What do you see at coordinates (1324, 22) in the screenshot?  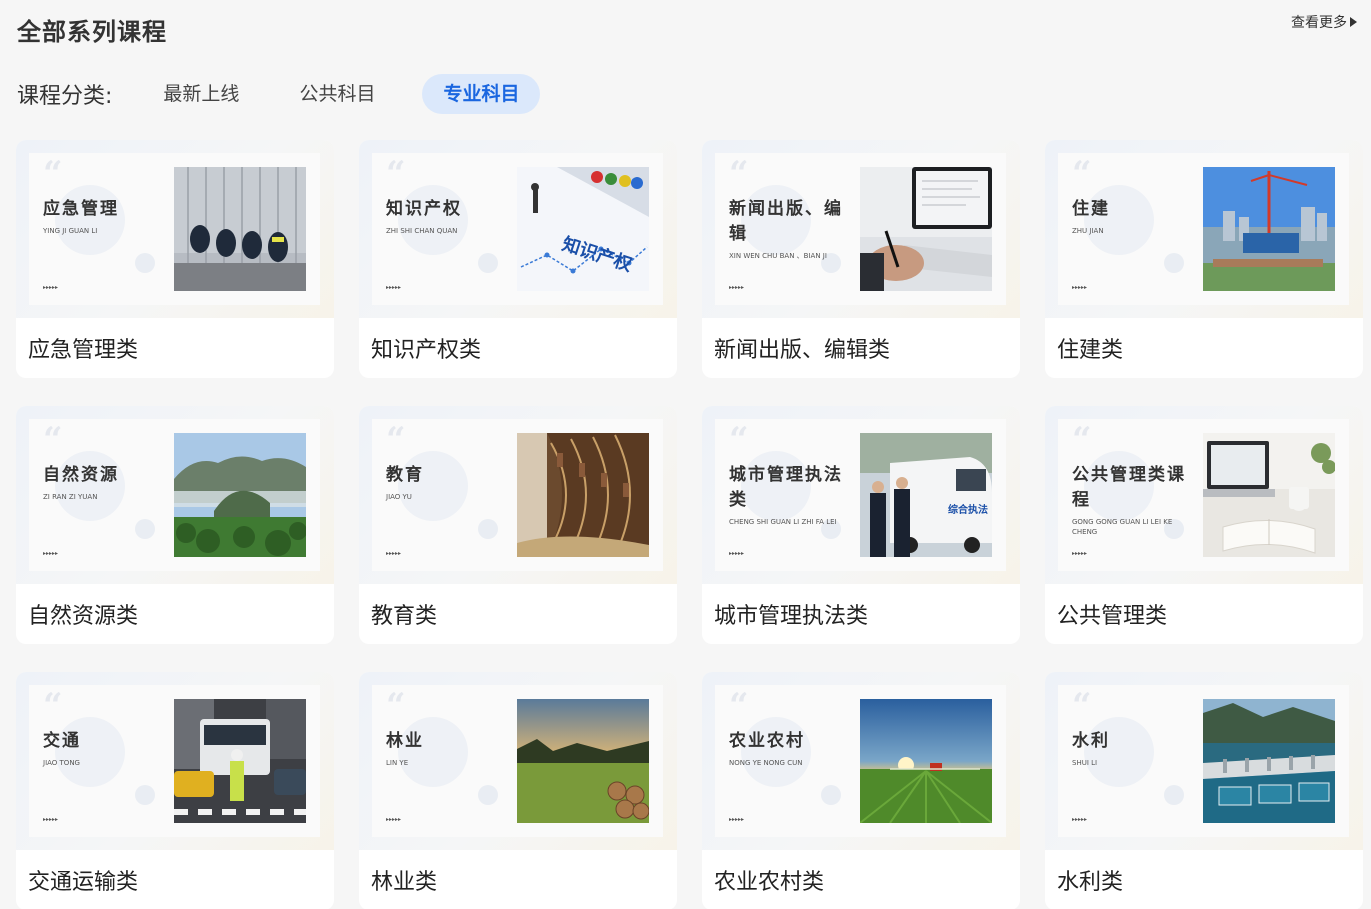 I see `view-more-link: 查看更多` at bounding box center [1324, 22].